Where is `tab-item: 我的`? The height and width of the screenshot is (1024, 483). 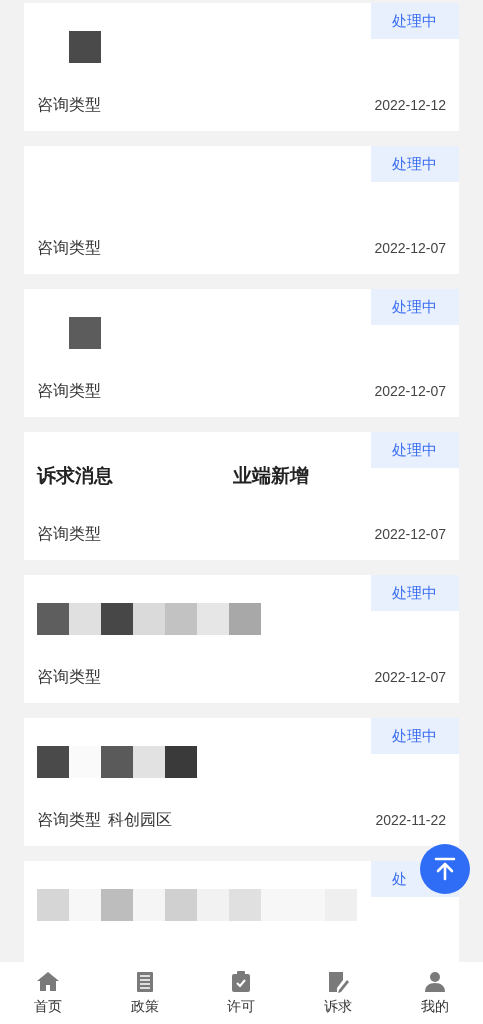
tab-item: 我的 is located at coordinates (434, 993).